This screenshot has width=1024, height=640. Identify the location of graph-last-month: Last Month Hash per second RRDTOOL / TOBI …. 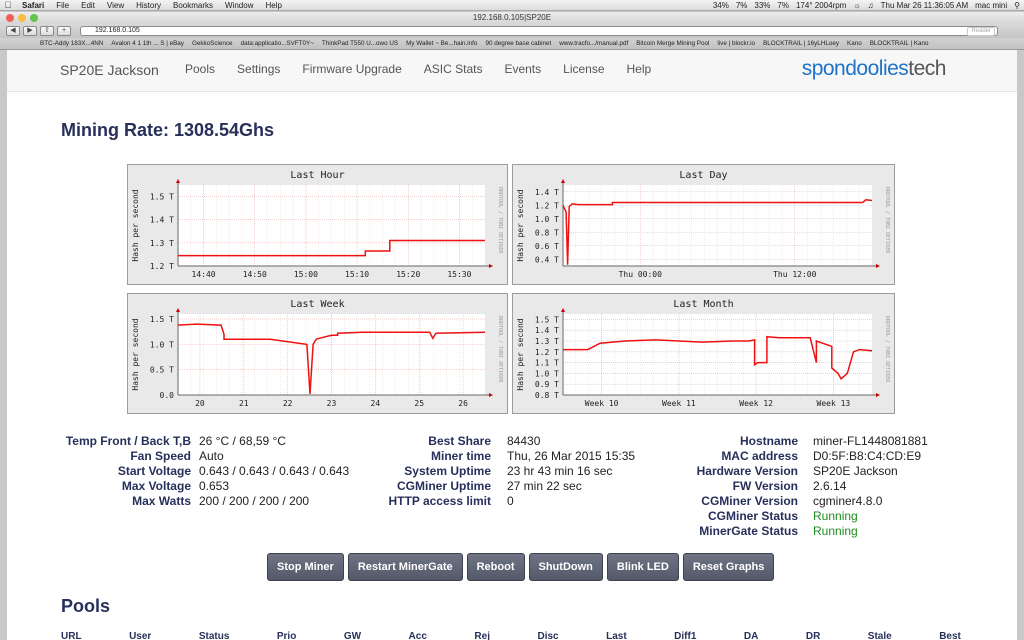
(703, 353).